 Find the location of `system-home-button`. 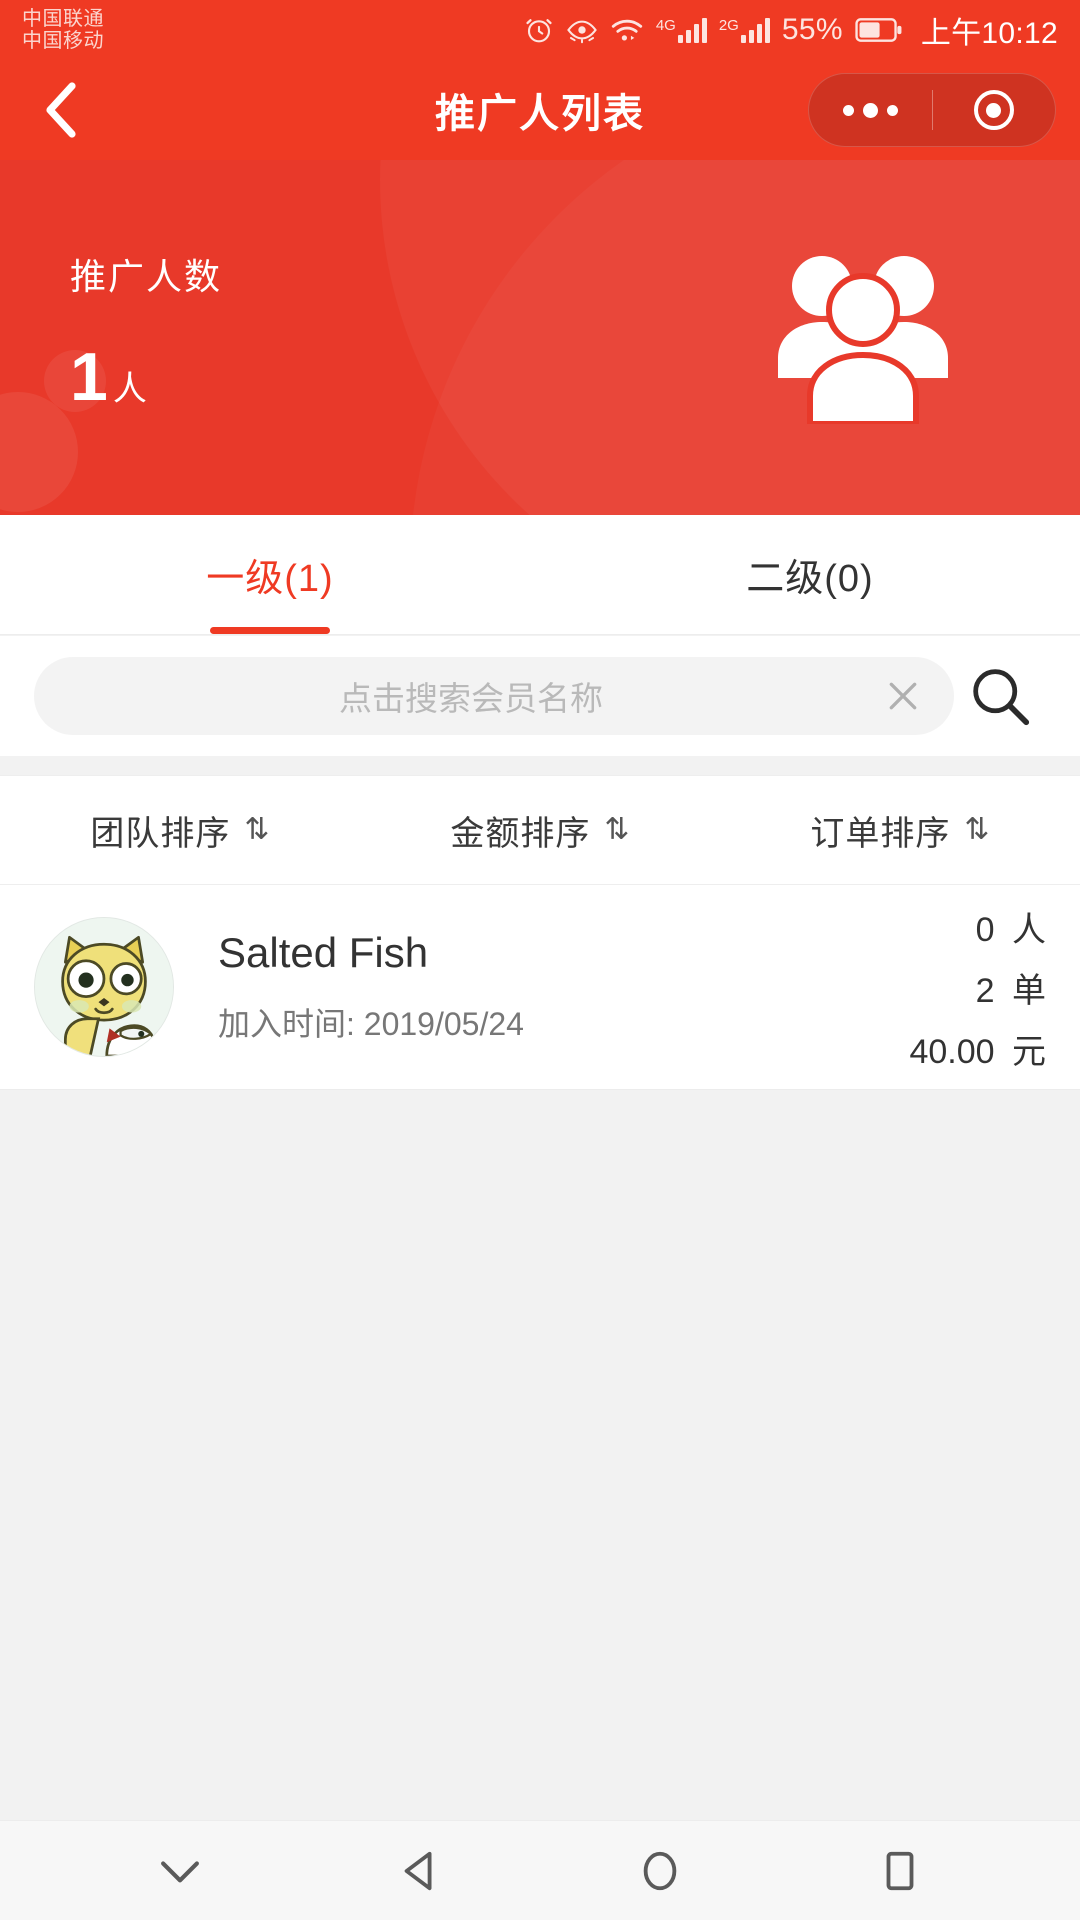

system-home-button is located at coordinates (660, 1870).